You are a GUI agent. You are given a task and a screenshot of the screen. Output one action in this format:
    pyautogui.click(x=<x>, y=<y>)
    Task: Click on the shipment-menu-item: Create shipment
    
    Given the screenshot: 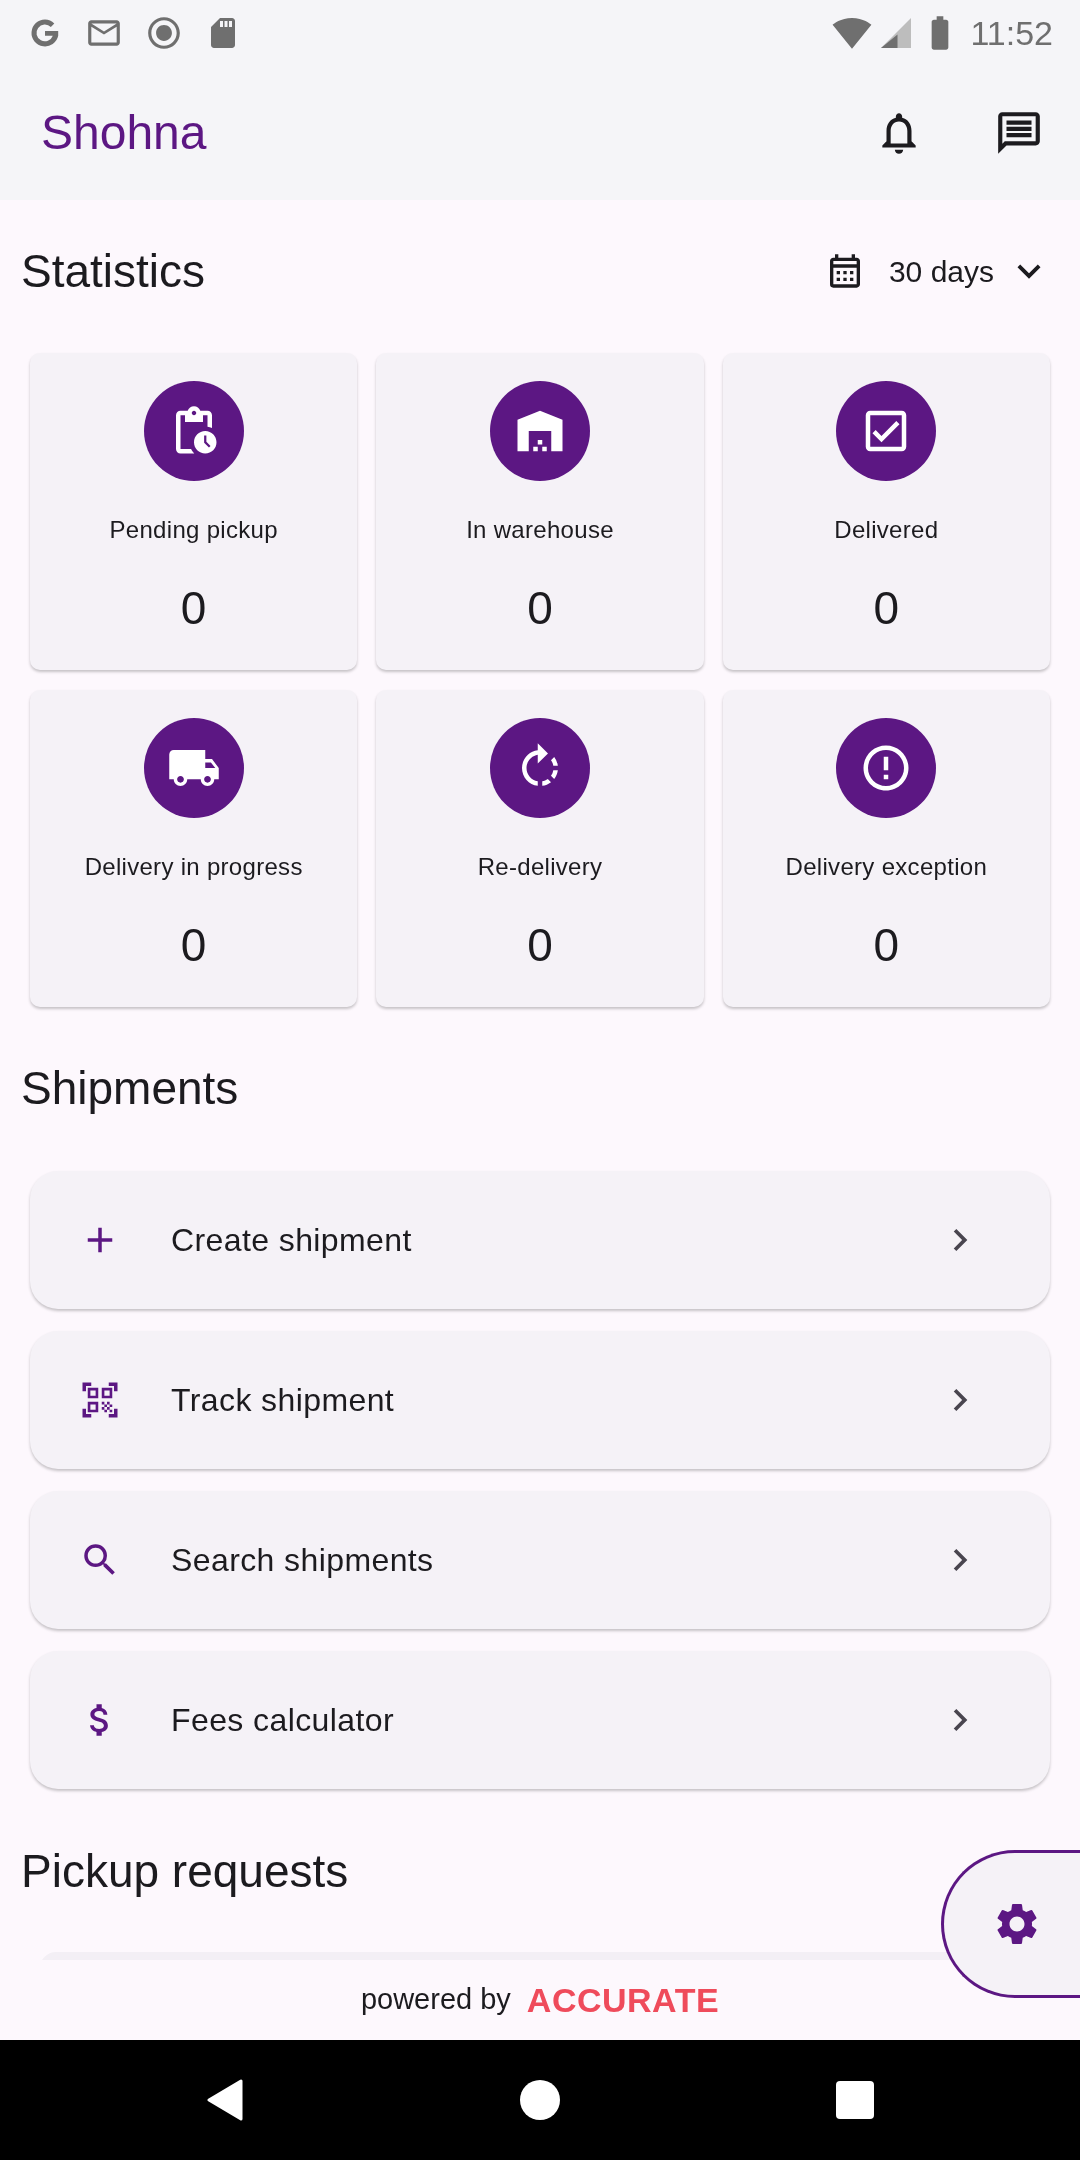 What is the action you would take?
    pyautogui.click(x=540, y=1240)
    